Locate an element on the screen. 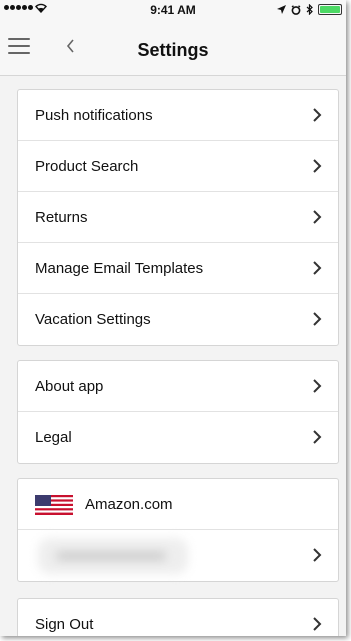  row-label: Manage Email Templates is located at coordinates (119, 268).